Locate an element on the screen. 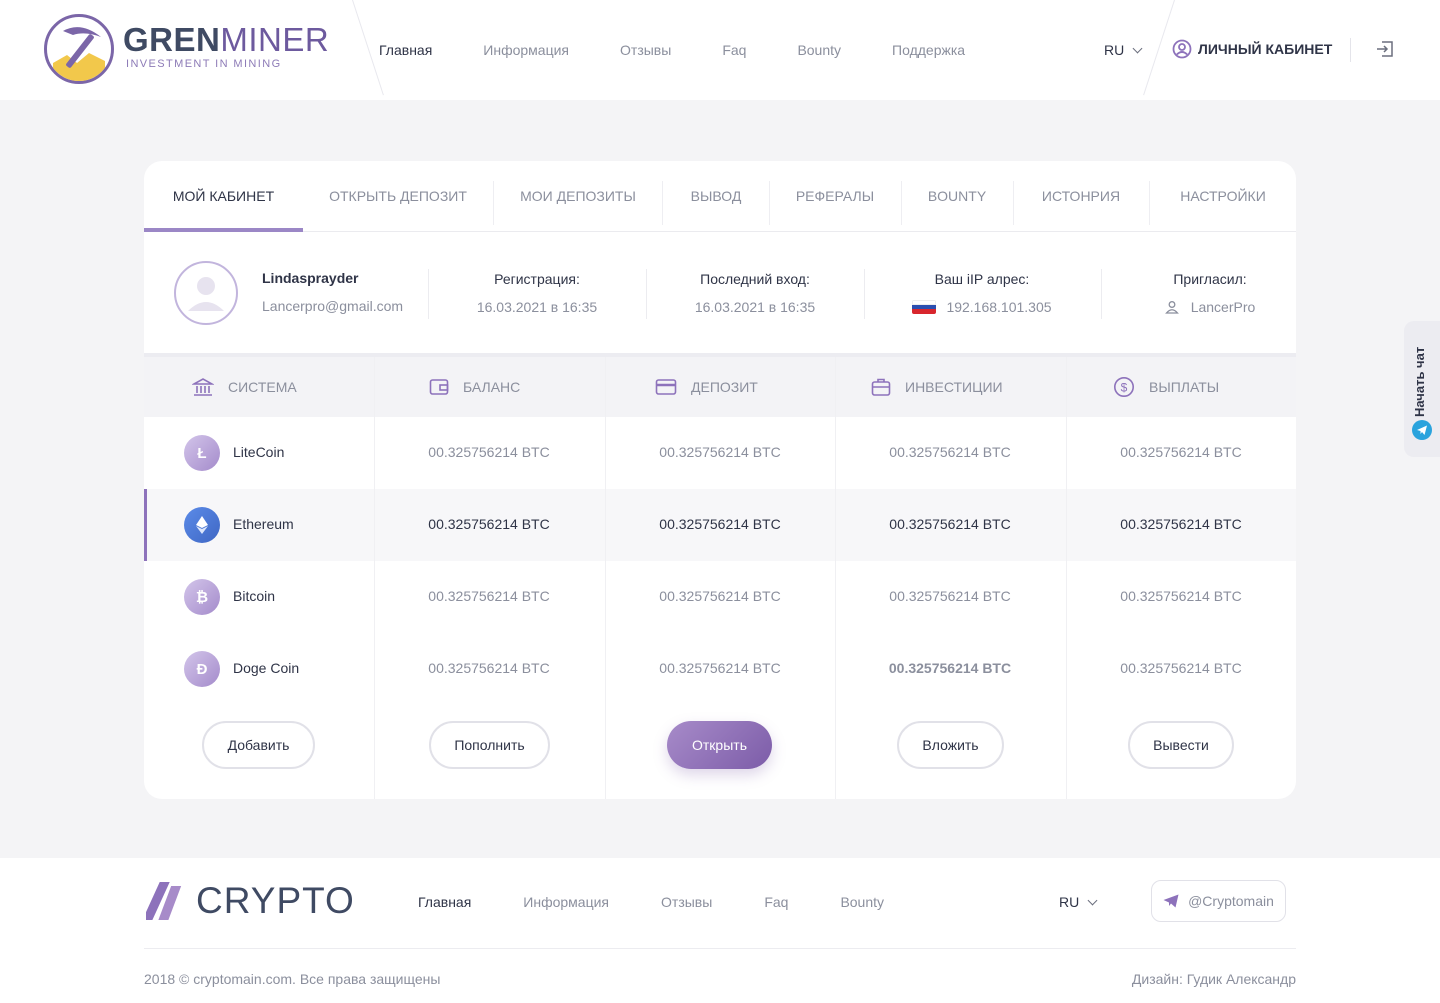 The image size is (1440, 1003). nav-item-home: Главная is located at coordinates (405, 50).